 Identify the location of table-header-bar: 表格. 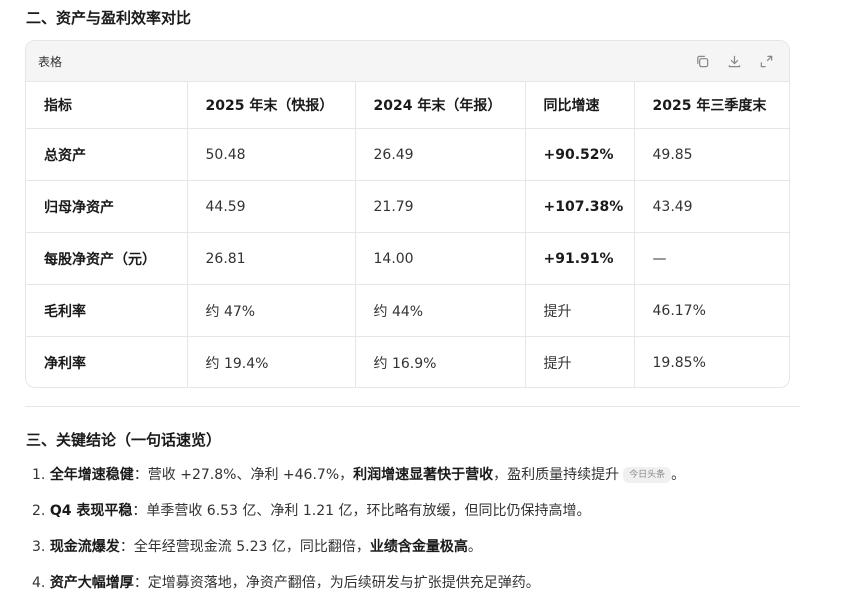
(407, 61).